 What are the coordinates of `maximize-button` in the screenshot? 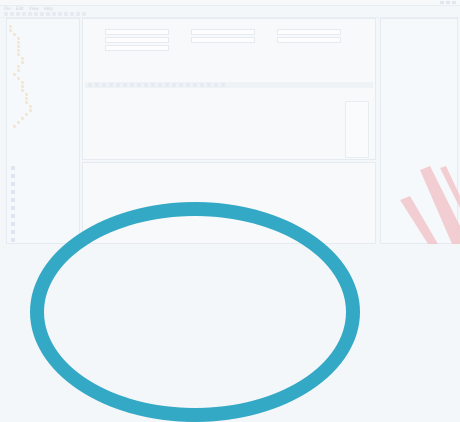 It's located at (448, 2).